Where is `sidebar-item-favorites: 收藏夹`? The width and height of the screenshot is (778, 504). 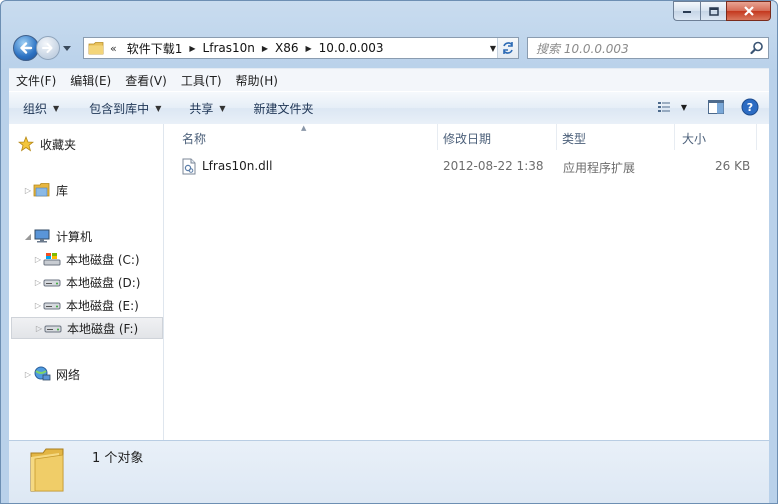 sidebar-item-favorites: 收藏夹 is located at coordinates (46, 144).